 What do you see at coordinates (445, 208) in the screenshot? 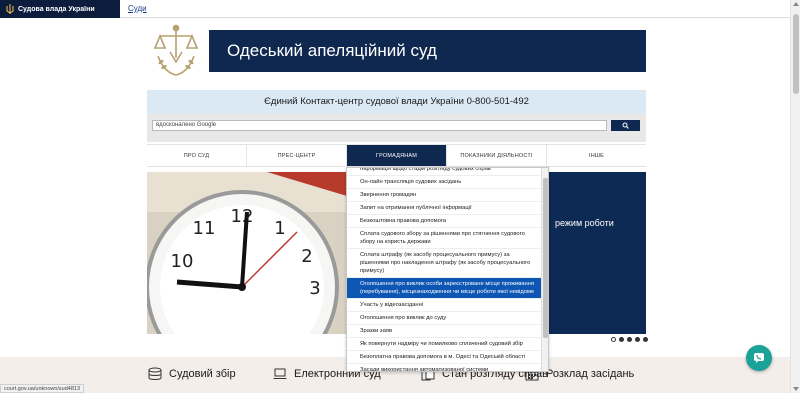
I see `dropdown-item: Запит на отримання публічної інформації` at bounding box center [445, 208].